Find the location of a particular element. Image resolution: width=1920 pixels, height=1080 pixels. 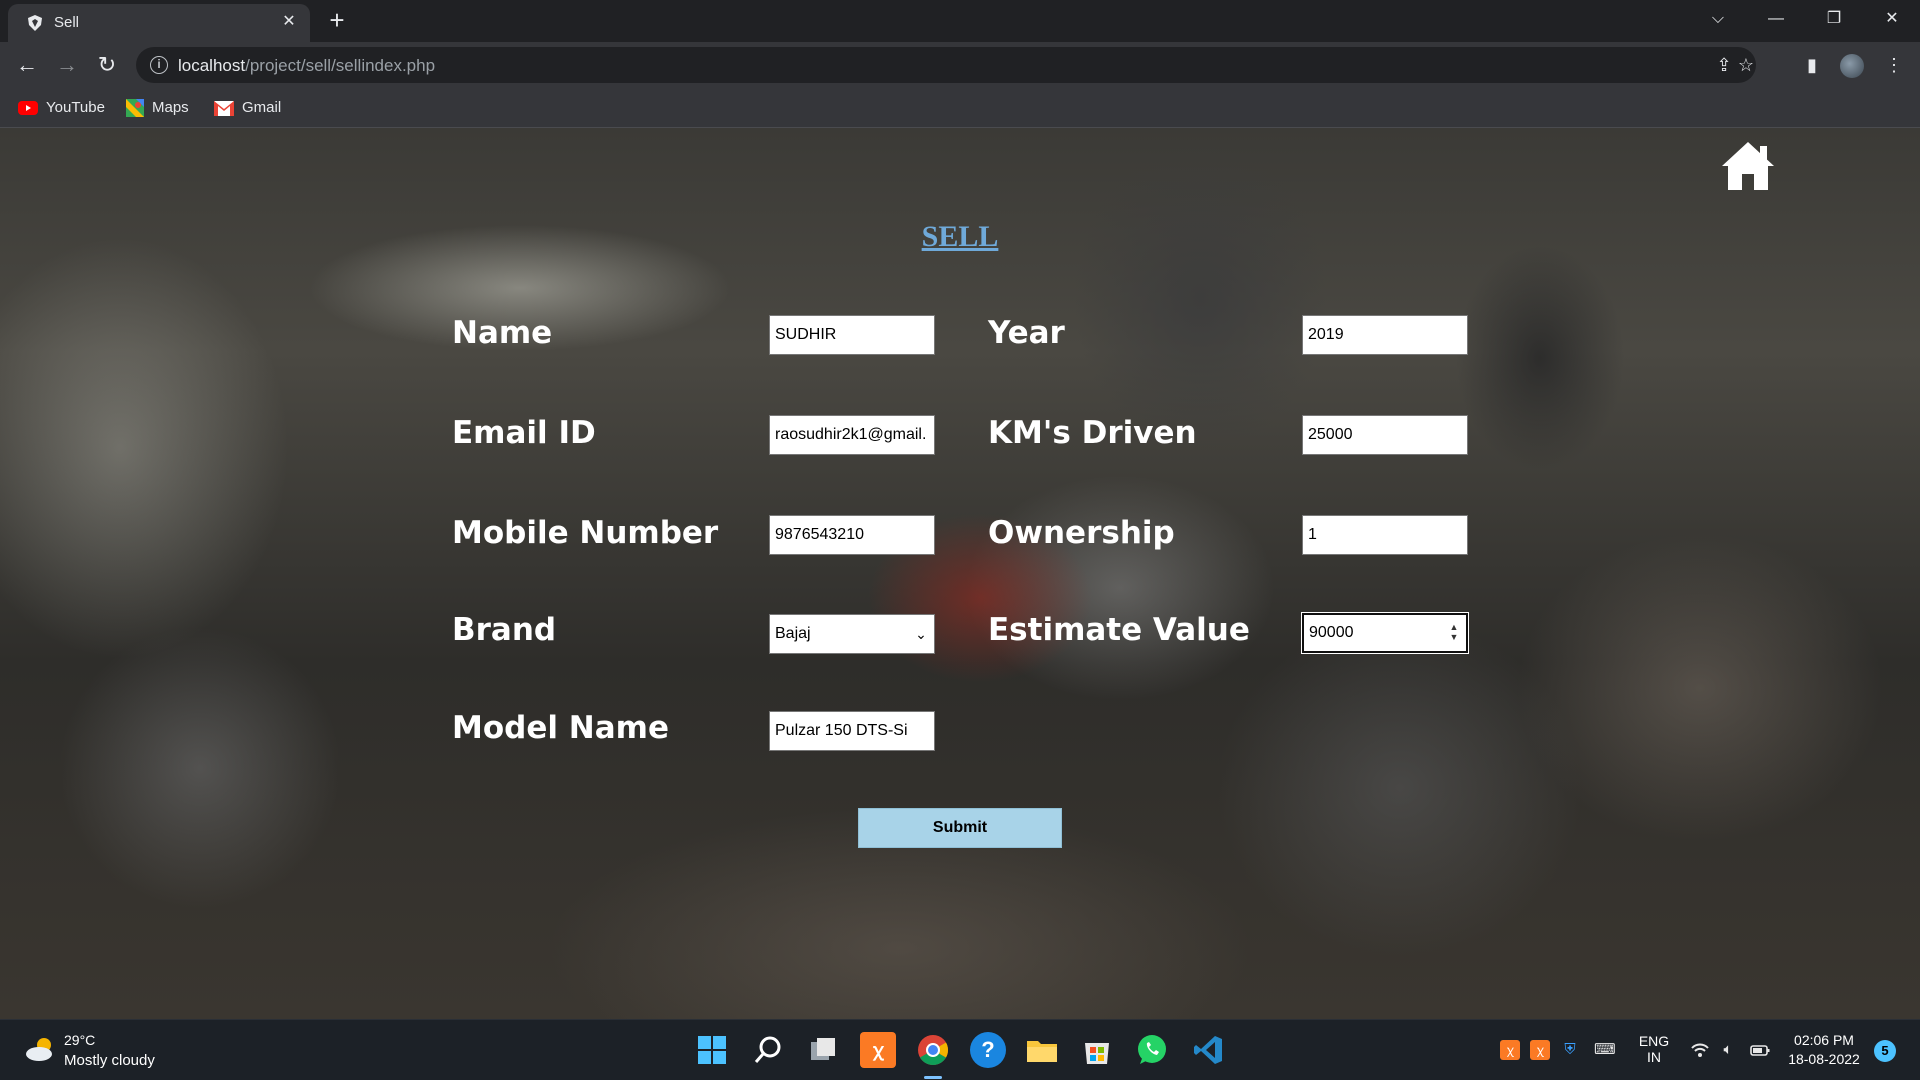

year-input is located at coordinates (1385, 335).